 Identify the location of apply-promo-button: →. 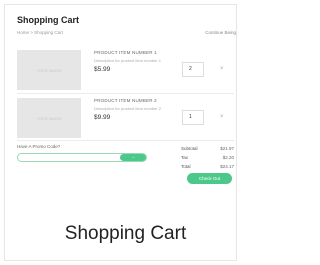
(133, 157).